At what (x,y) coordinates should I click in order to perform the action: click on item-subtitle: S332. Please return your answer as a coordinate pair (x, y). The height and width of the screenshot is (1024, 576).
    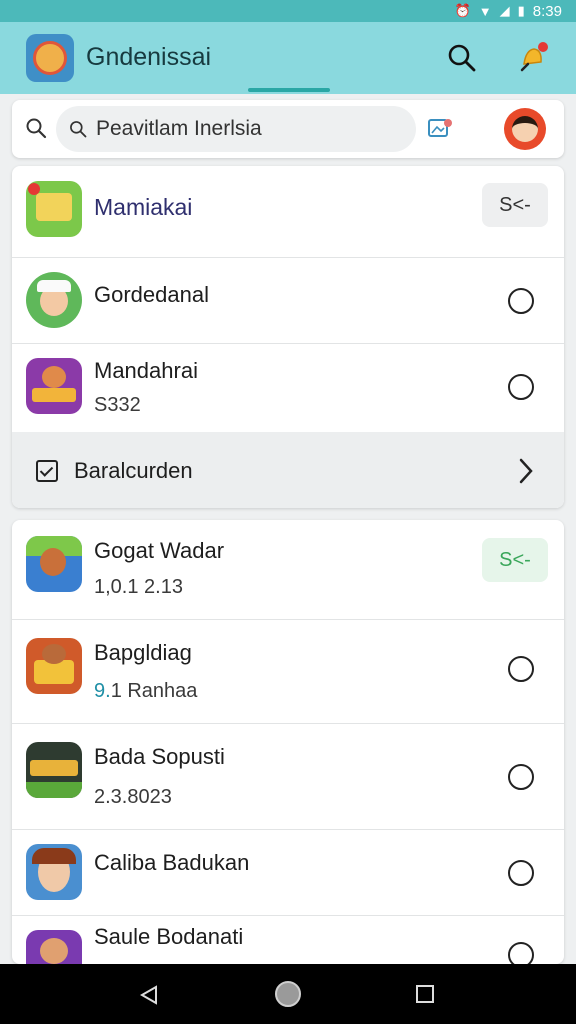
    Looking at the image, I should click on (117, 405).